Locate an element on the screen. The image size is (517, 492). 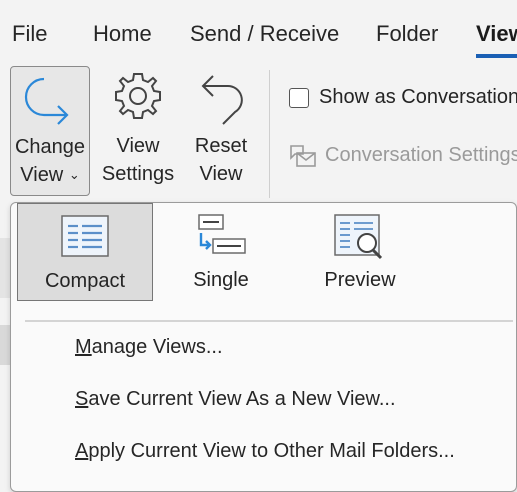
single-view-icon is located at coordinates (222, 234).